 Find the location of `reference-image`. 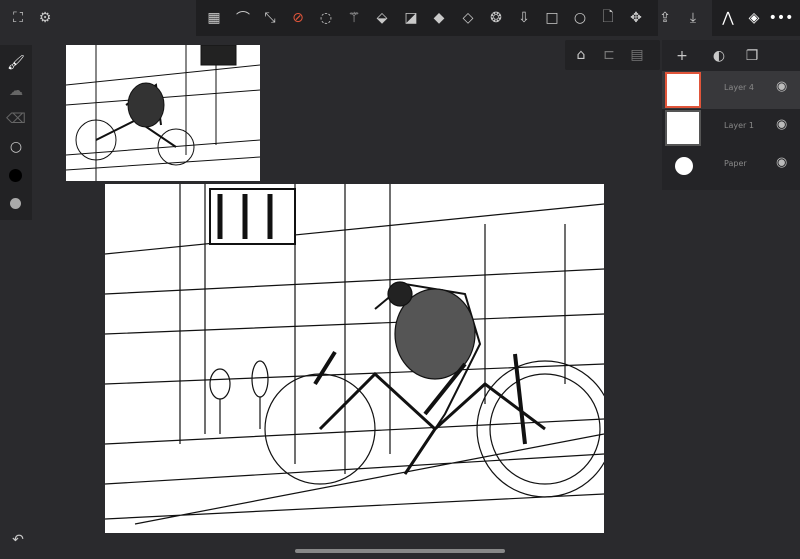

reference-image is located at coordinates (163, 113).